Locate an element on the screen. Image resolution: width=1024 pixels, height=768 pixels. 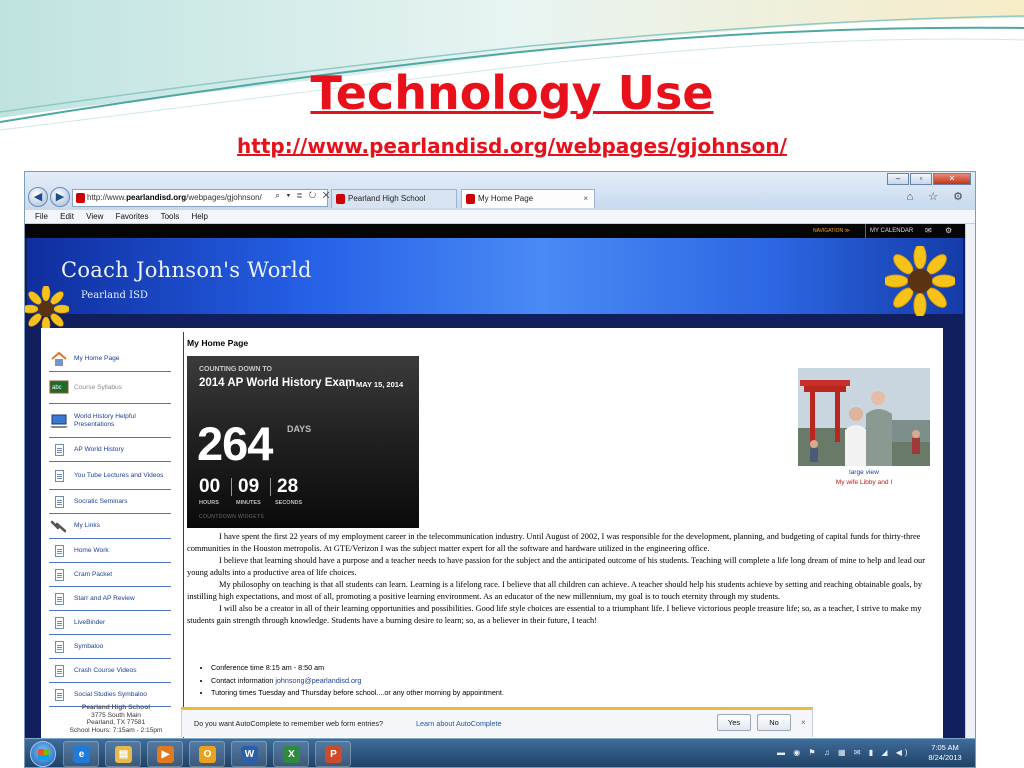
sidebar-item-label: Symbaloo is located at coordinates (89, 646).